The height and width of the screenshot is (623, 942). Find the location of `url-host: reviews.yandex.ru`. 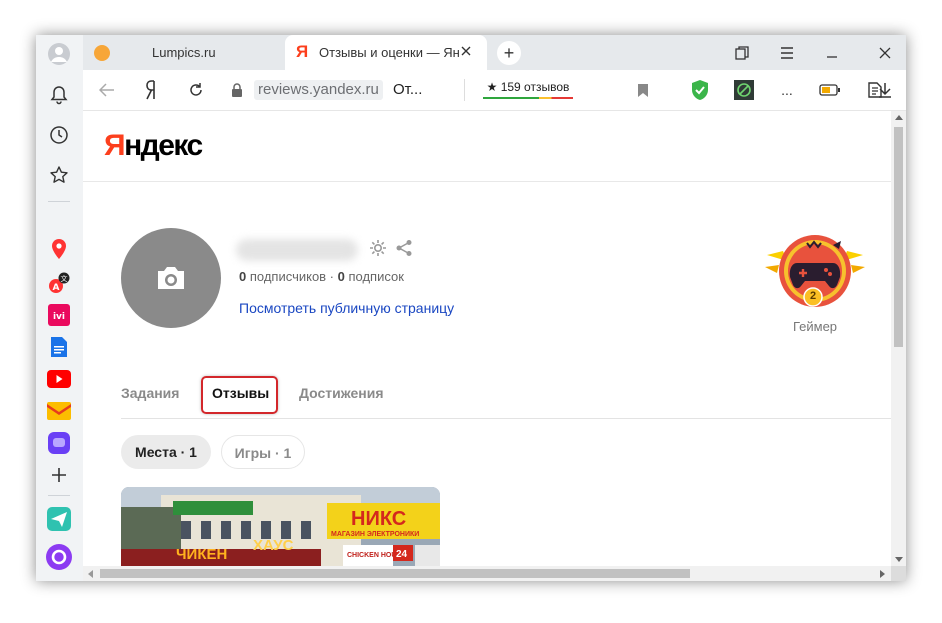

url-host: reviews.yandex.ru is located at coordinates (318, 90).